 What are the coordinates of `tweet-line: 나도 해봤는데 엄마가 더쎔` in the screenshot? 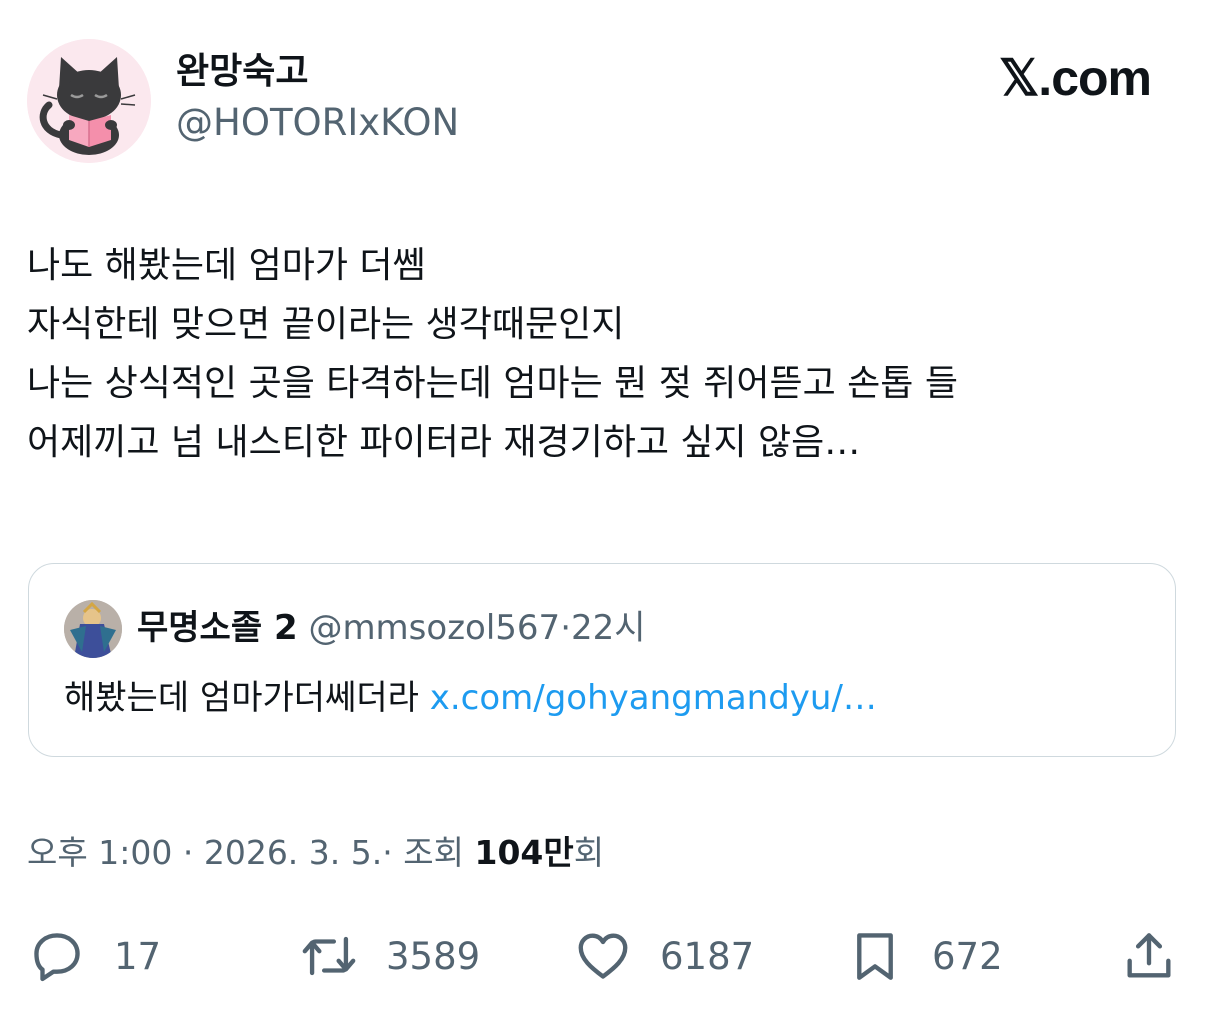 It's located at (226, 265).